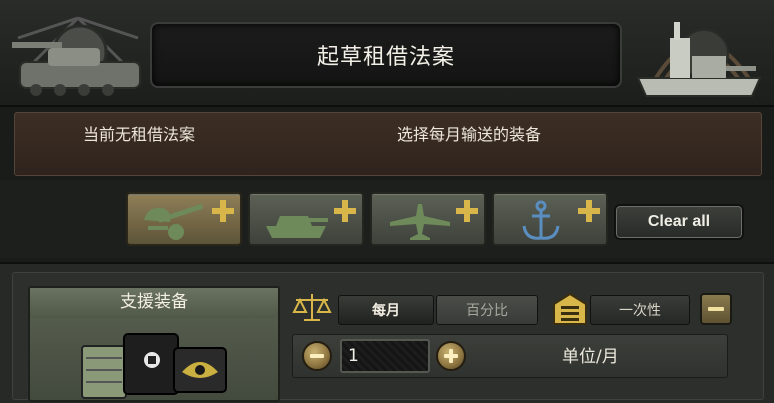 Image resolution: width=774 pixels, height=403 pixels. What do you see at coordinates (223, 211) in the screenshot?
I see `add-infantry-icon` at bounding box center [223, 211].